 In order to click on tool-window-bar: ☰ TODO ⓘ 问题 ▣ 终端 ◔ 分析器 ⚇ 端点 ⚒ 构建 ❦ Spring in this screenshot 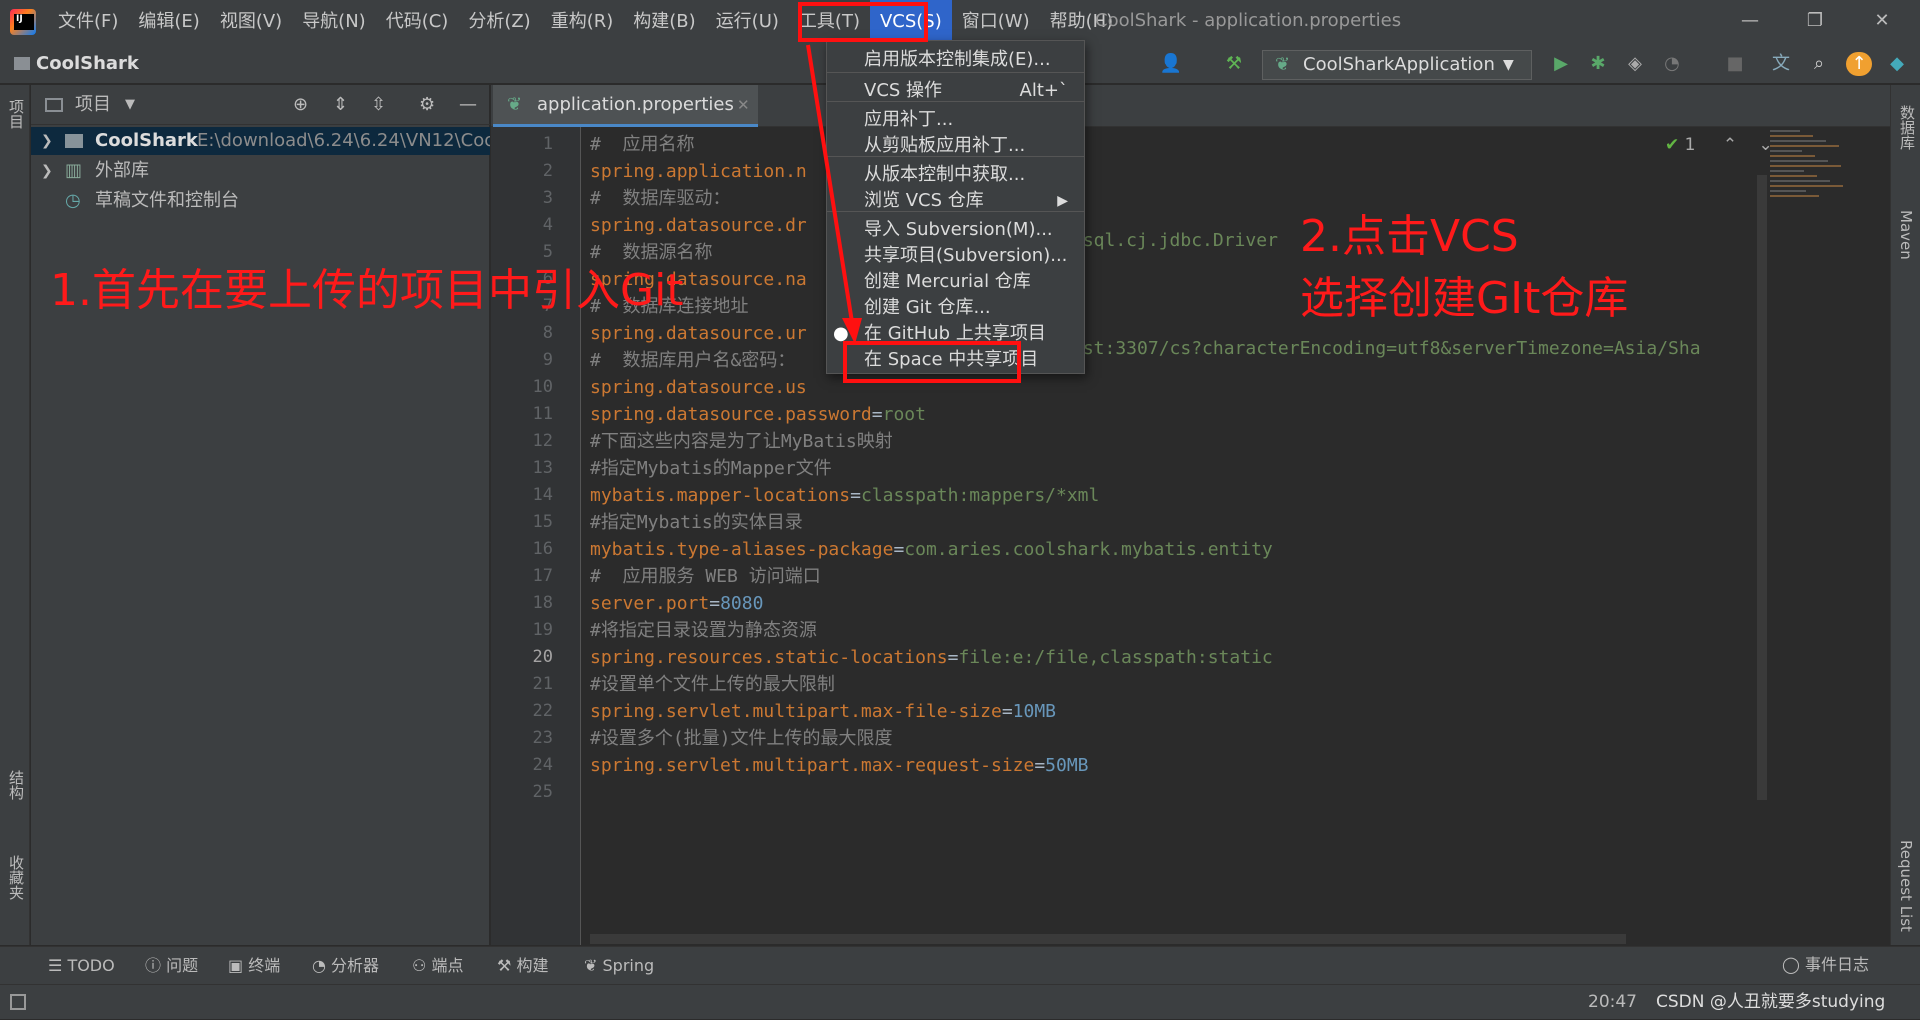, I will do `click(960, 965)`.